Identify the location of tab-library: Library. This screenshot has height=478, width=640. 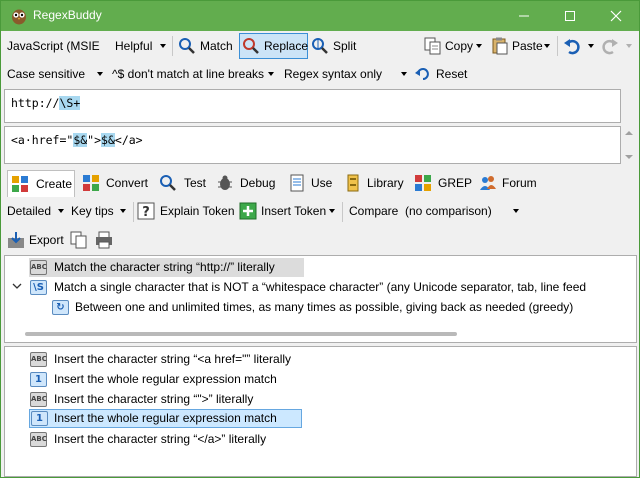
(375, 183).